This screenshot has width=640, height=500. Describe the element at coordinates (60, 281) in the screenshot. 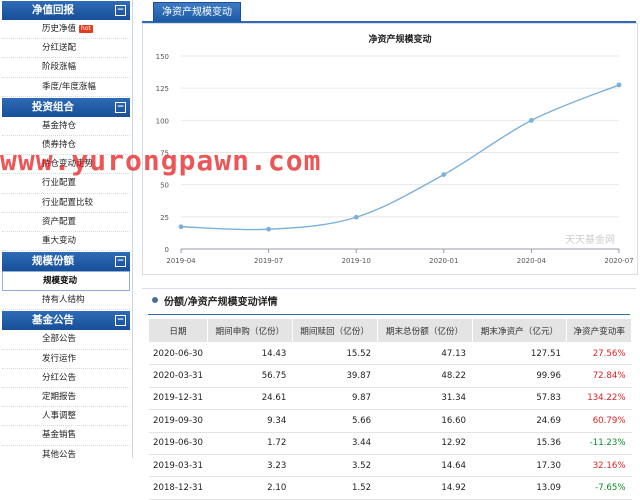

I see `sidebar-item-label: 规模变动` at that location.